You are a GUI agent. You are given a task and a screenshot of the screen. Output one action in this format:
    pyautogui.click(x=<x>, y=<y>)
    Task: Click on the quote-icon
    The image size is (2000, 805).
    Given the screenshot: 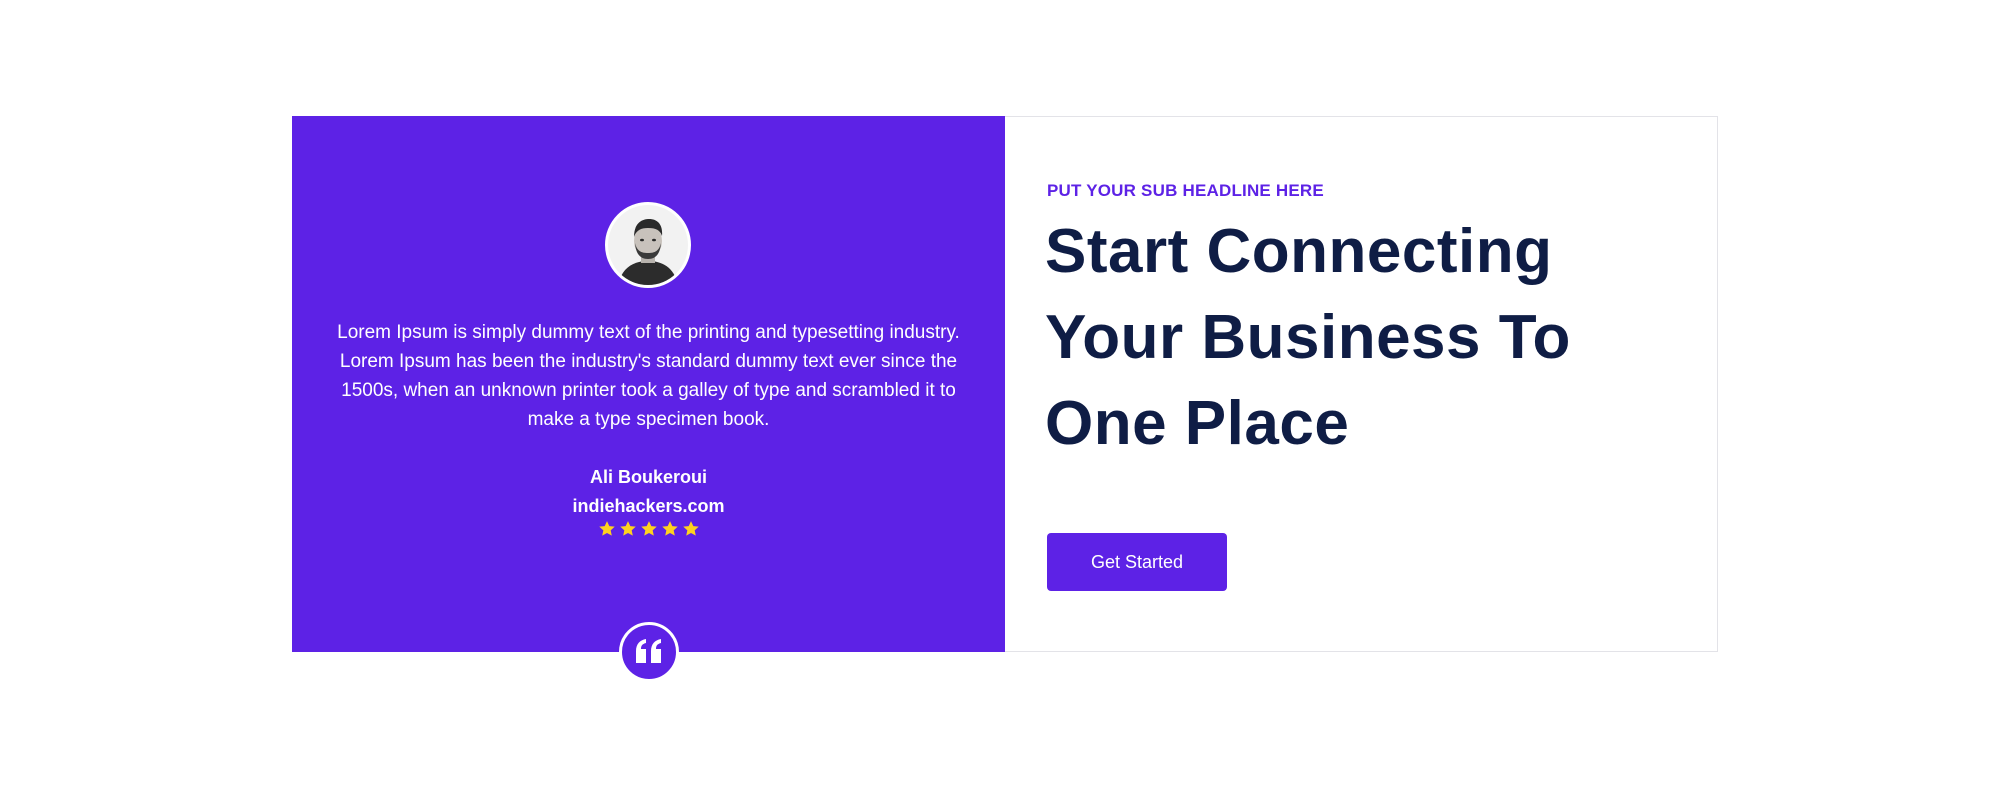 What is the action you would take?
    pyautogui.click(x=649, y=652)
    